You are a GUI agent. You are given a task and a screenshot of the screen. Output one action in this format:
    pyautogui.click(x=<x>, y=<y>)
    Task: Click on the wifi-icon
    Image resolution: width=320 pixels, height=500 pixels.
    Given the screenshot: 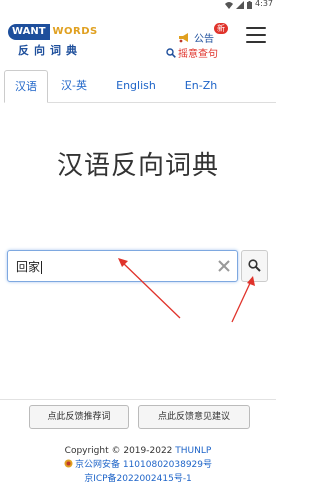 What is the action you would take?
    pyautogui.click(x=229, y=5)
    